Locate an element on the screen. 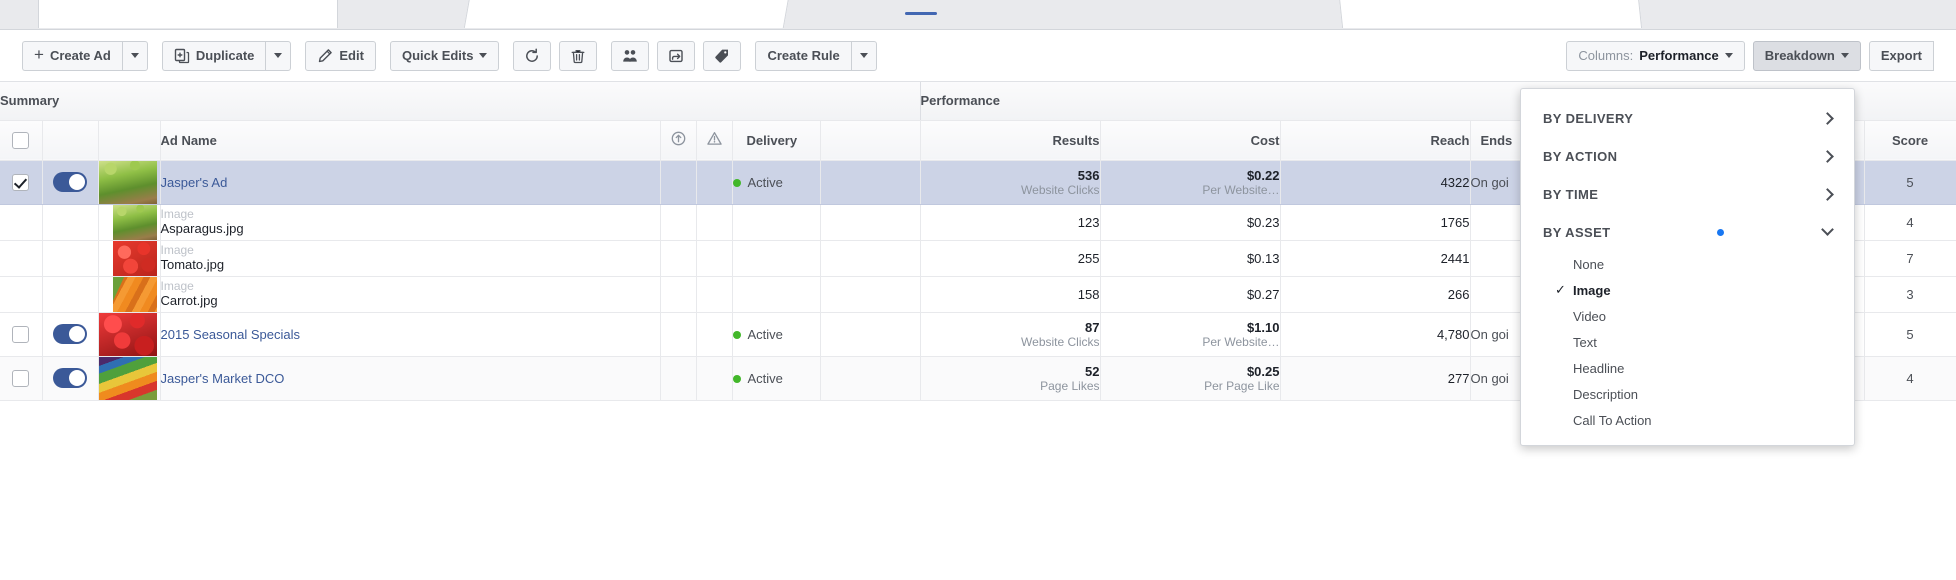 The image size is (1956, 580). menu-item-description: Description is located at coordinates (1687, 394).